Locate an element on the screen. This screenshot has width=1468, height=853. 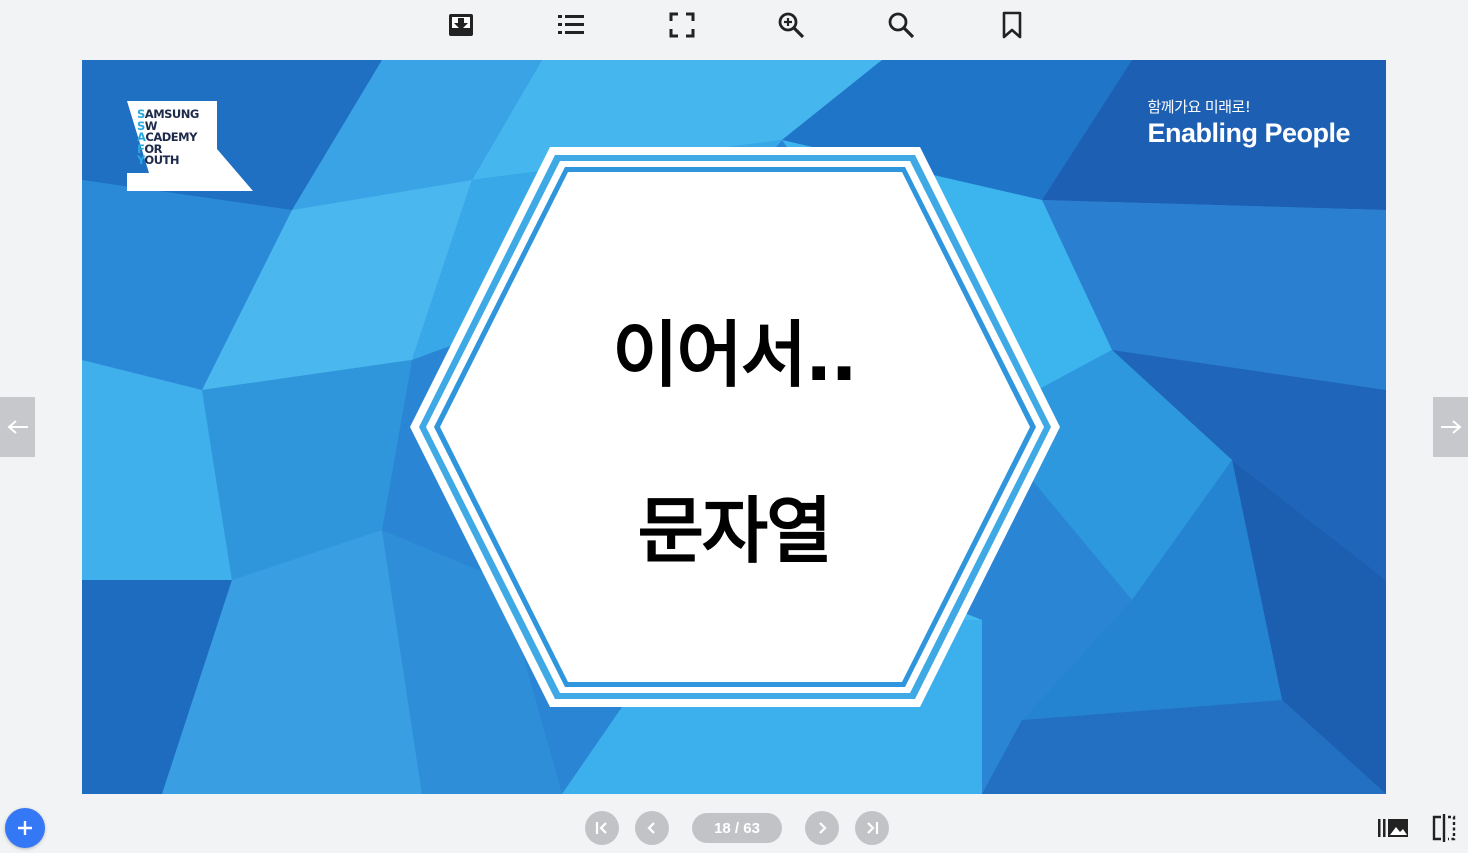
last-page-icon is located at coordinates (873, 828).